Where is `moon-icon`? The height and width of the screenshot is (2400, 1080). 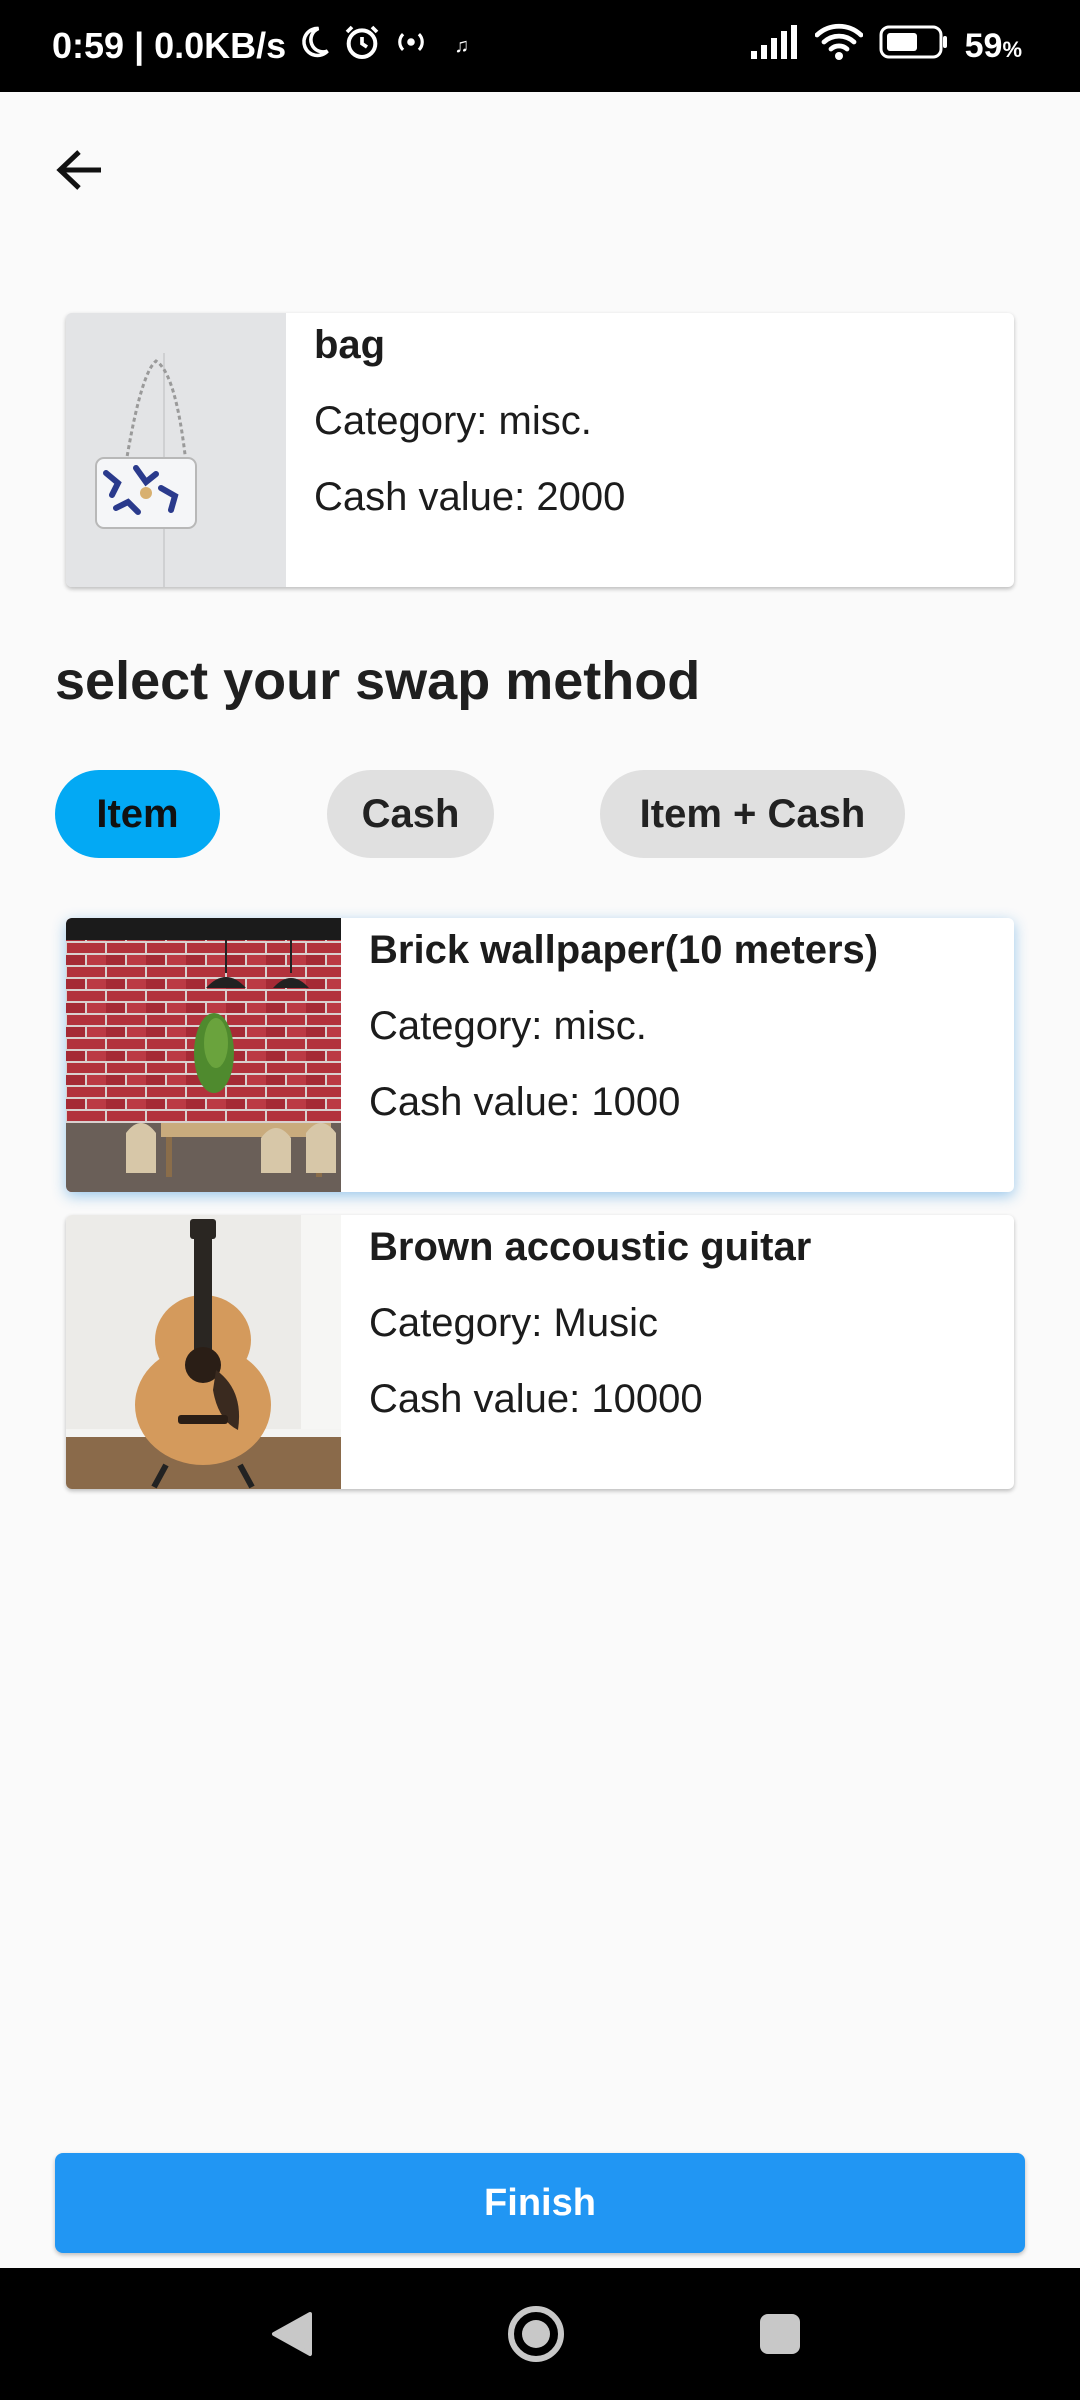
moon-icon is located at coordinates (314, 46).